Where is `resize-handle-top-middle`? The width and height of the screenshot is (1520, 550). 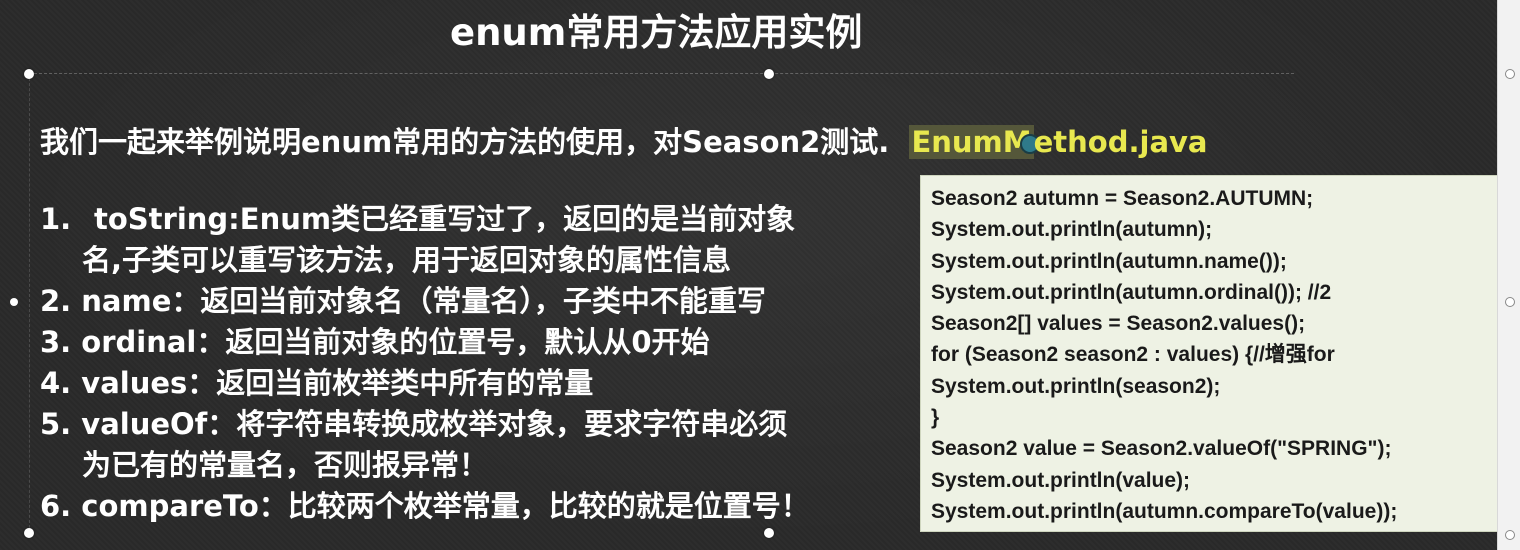 resize-handle-top-middle is located at coordinates (769, 74).